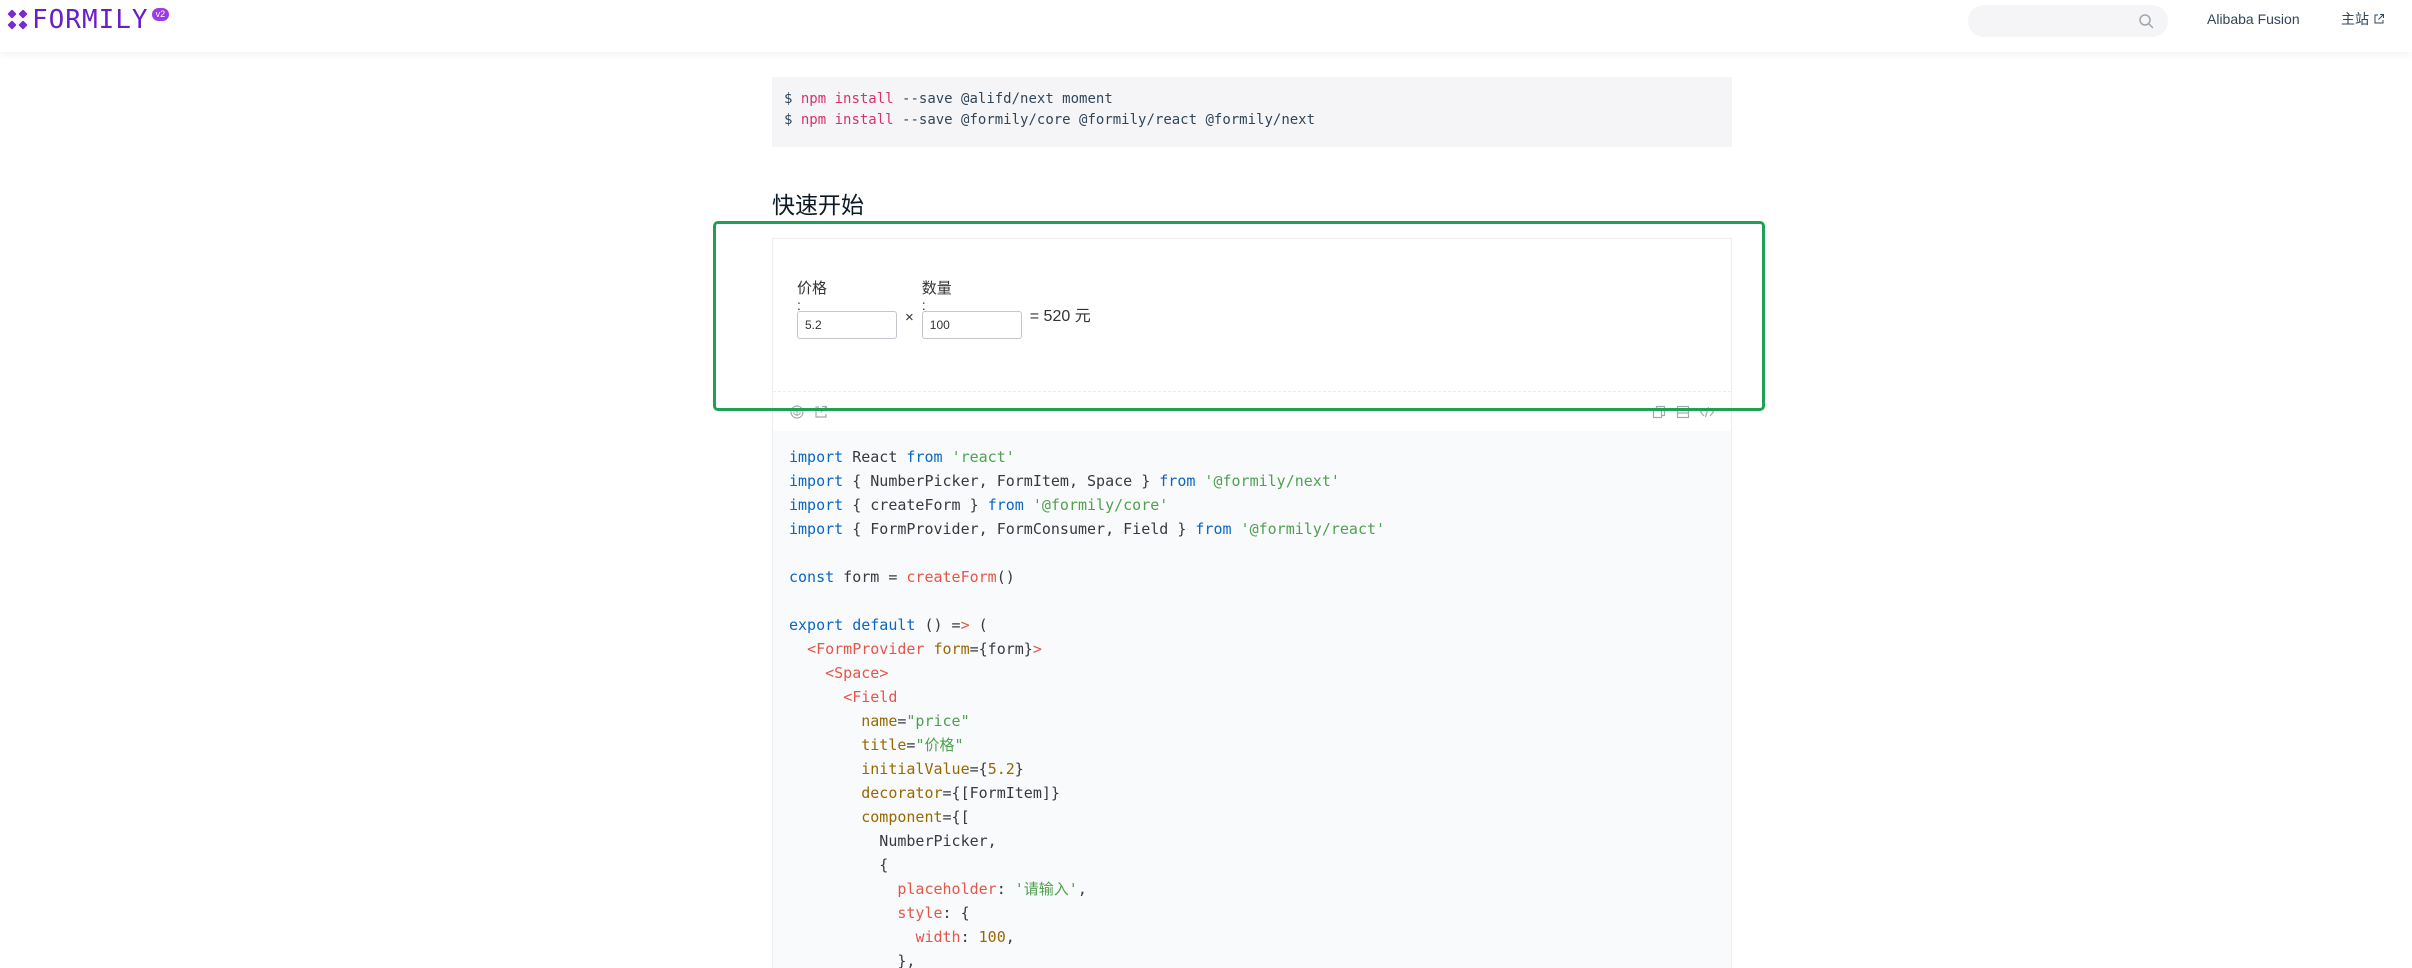  Describe the element at coordinates (839, 865) in the screenshot. I see `code-line: {` at that location.